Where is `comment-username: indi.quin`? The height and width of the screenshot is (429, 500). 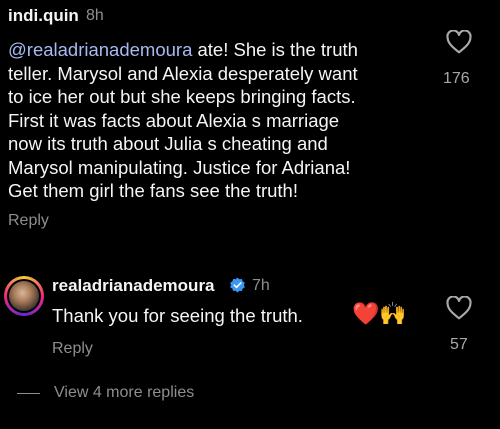
comment-username: indi.quin is located at coordinates (43, 16).